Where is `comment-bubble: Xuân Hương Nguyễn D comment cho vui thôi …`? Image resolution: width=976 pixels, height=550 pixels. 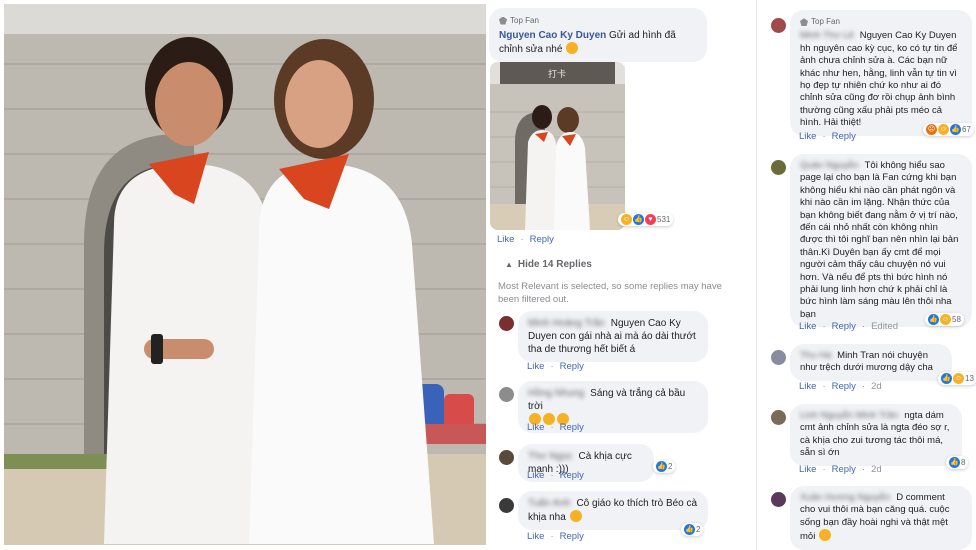 comment-bubble: Xuân Hương Nguyễn D comment cho vui thôi … is located at coordinates (881, 518).